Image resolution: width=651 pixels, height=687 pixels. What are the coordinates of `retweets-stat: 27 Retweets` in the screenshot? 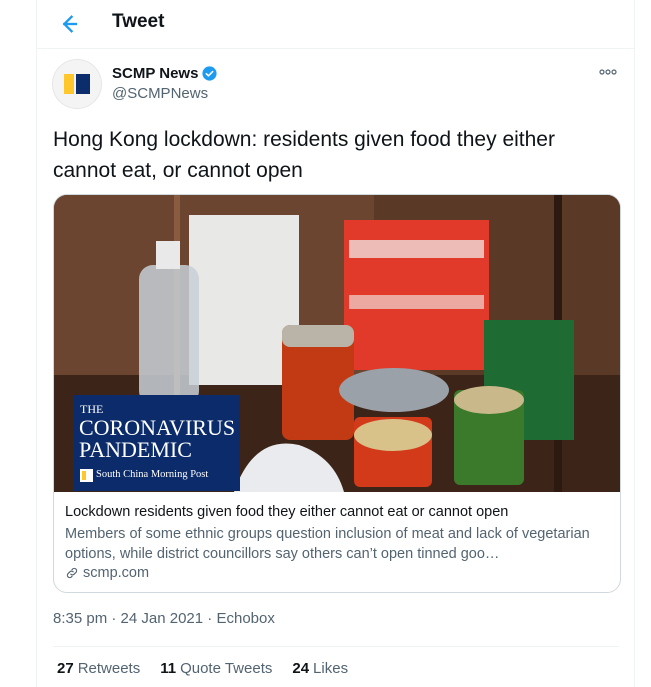 It's located at (98, 668).